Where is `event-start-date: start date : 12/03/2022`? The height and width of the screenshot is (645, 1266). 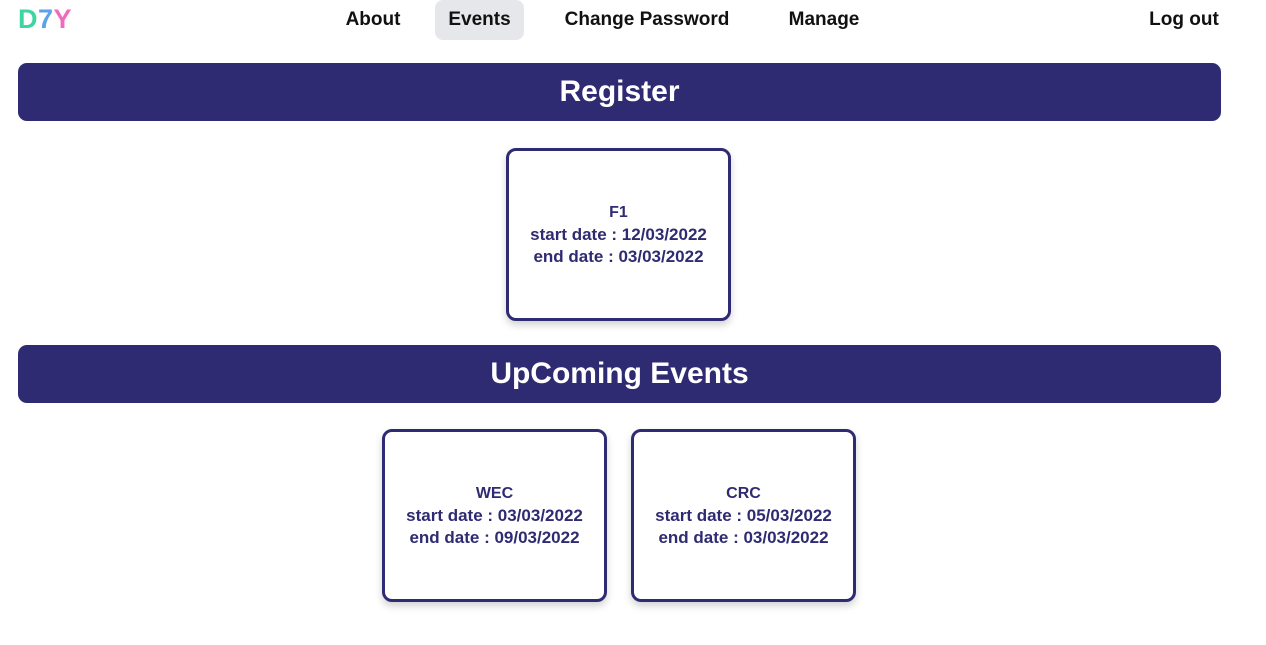
event-start-date: start date : 12/03/2022 is located at coordinates (618, 234).